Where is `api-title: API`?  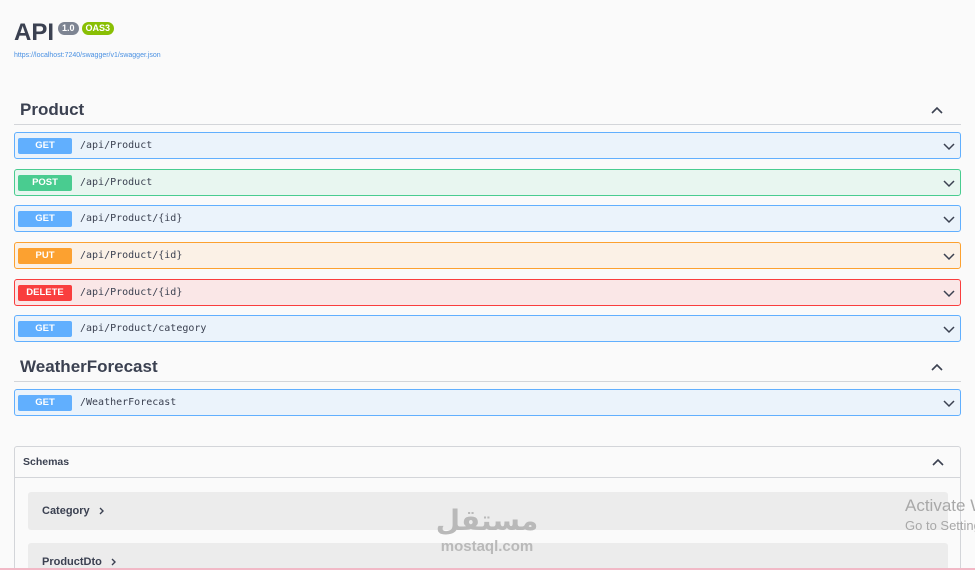 api-title: API is located at coordinates (34, 32).